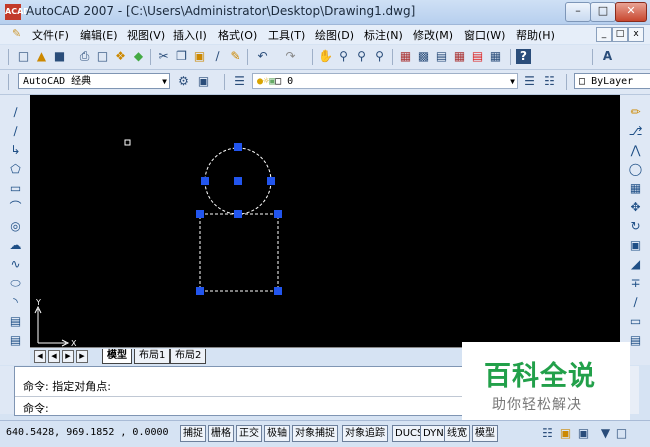 This screenshot has width=650, height=447. I want to click on polygon-icon: ⬠, so click(15, 169).